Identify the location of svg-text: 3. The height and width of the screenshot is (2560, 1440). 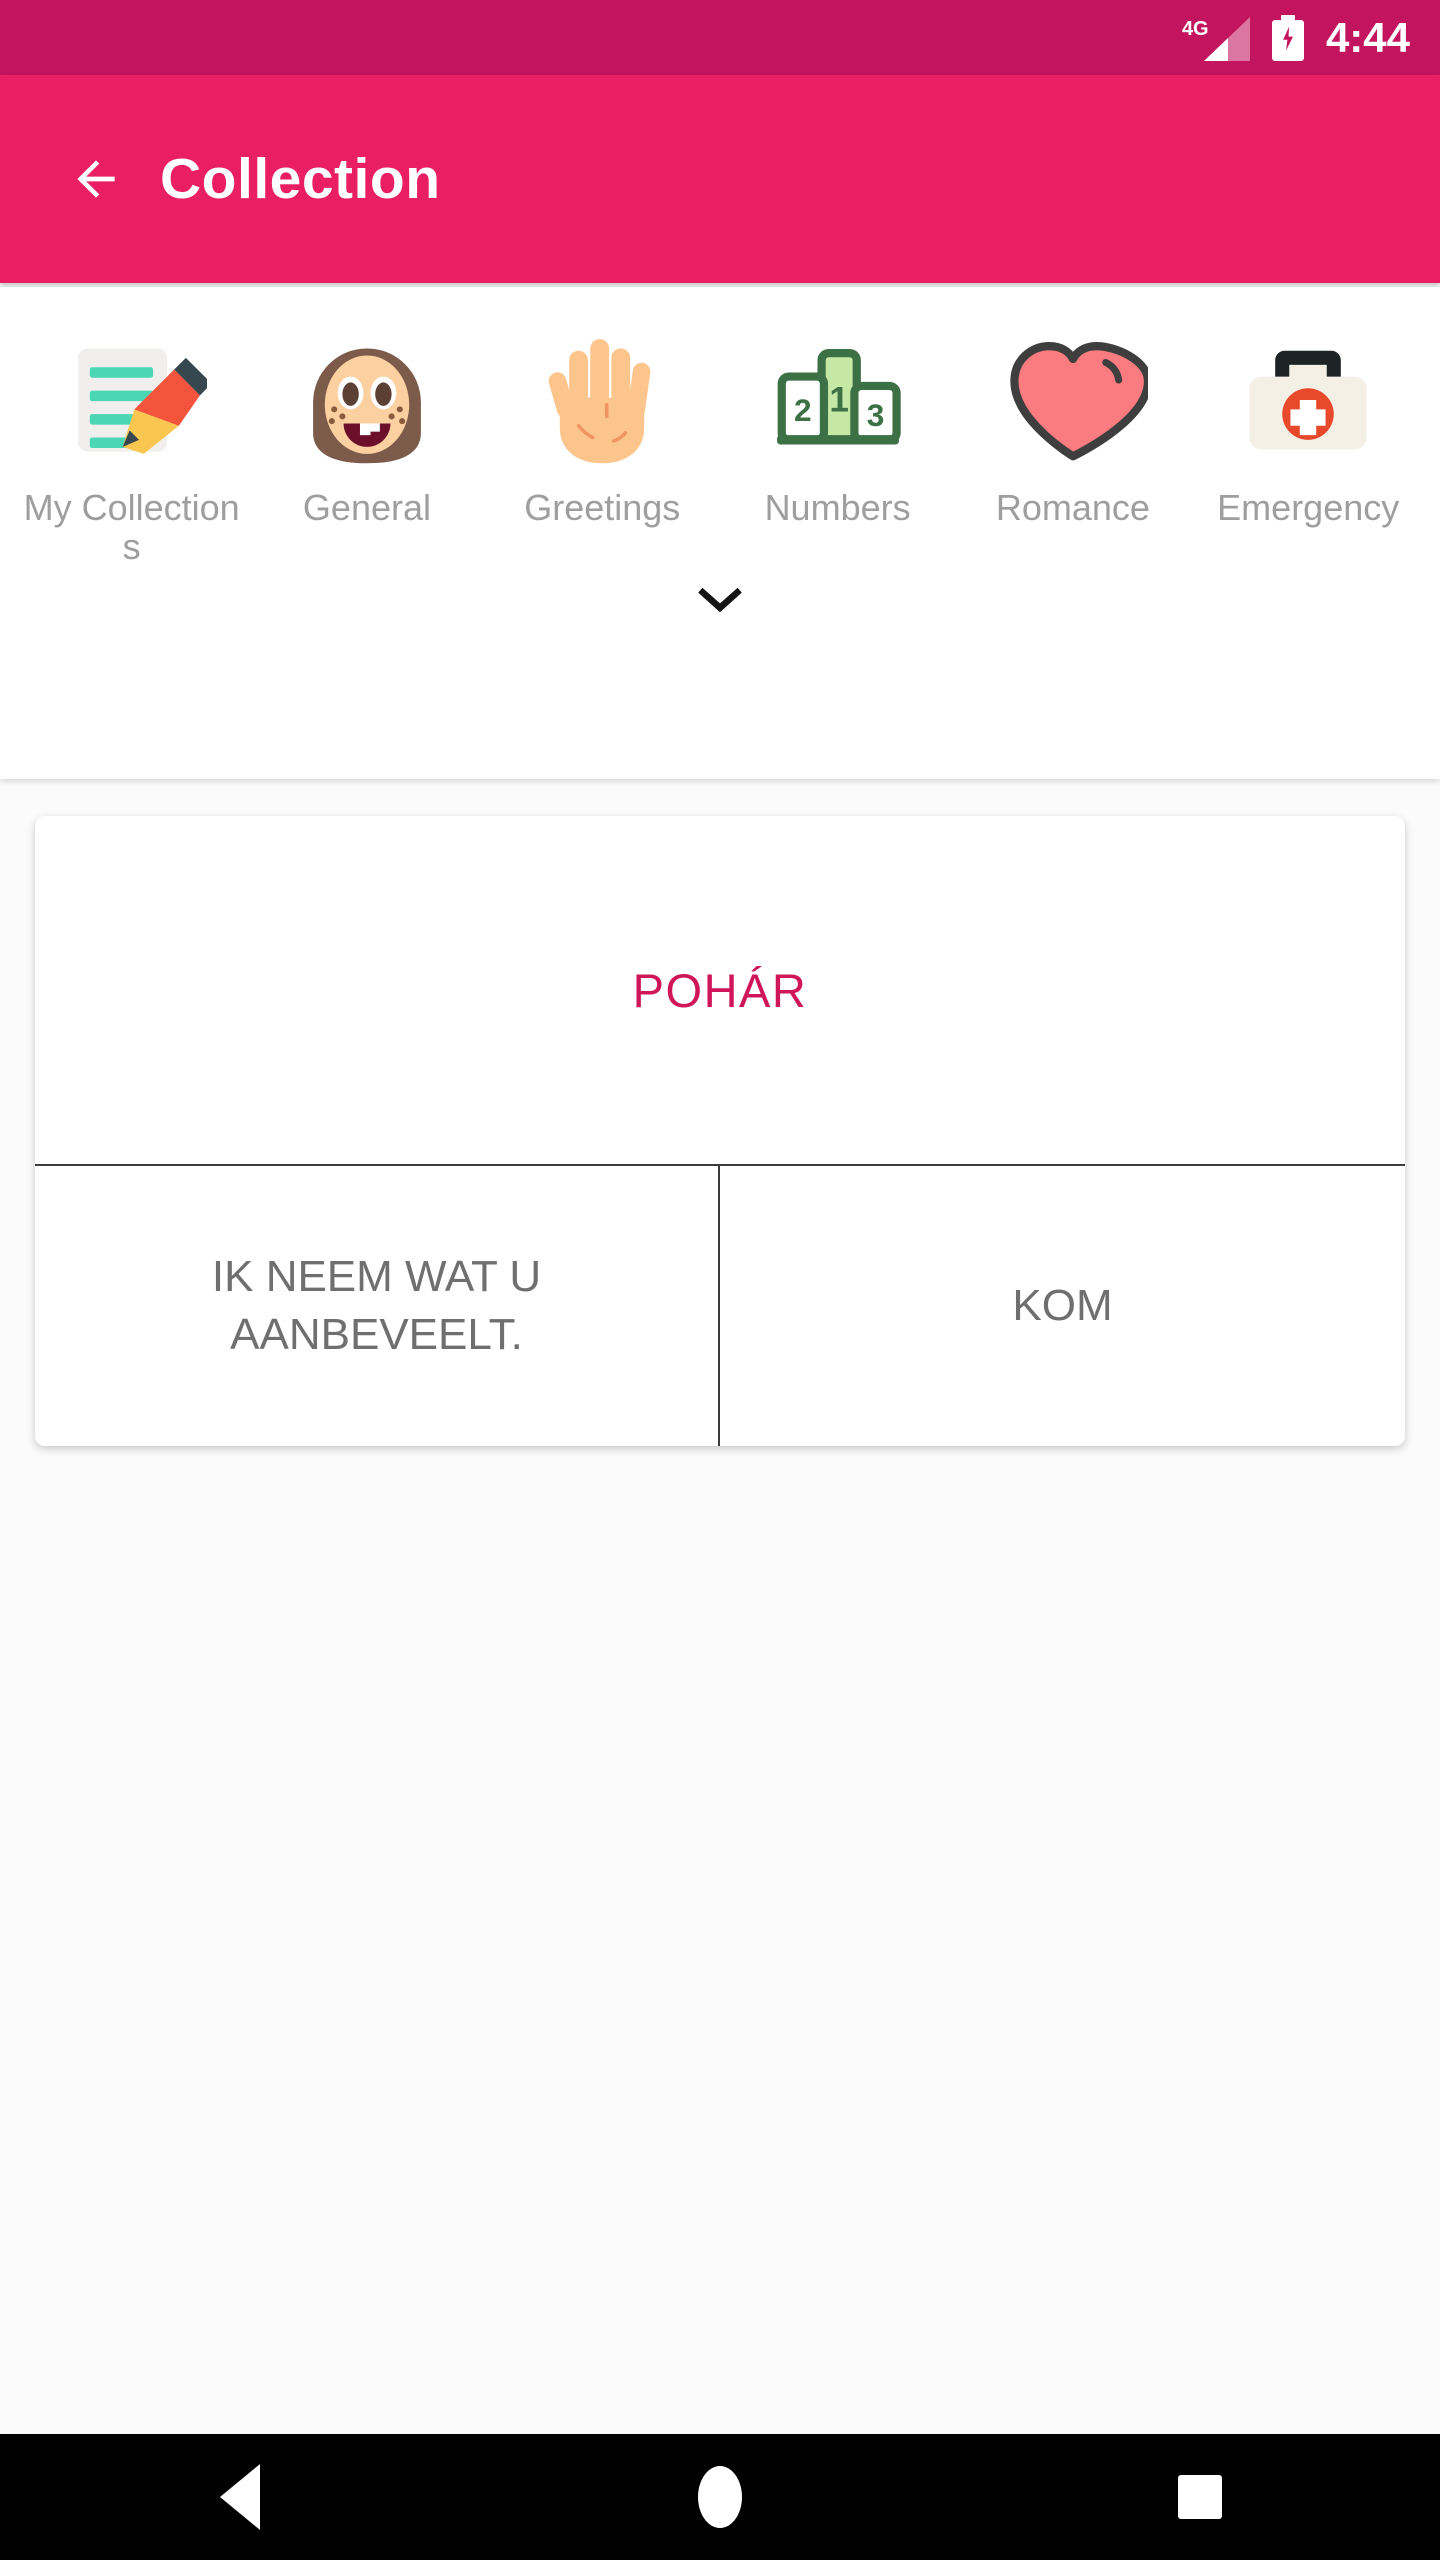
(875, 415).